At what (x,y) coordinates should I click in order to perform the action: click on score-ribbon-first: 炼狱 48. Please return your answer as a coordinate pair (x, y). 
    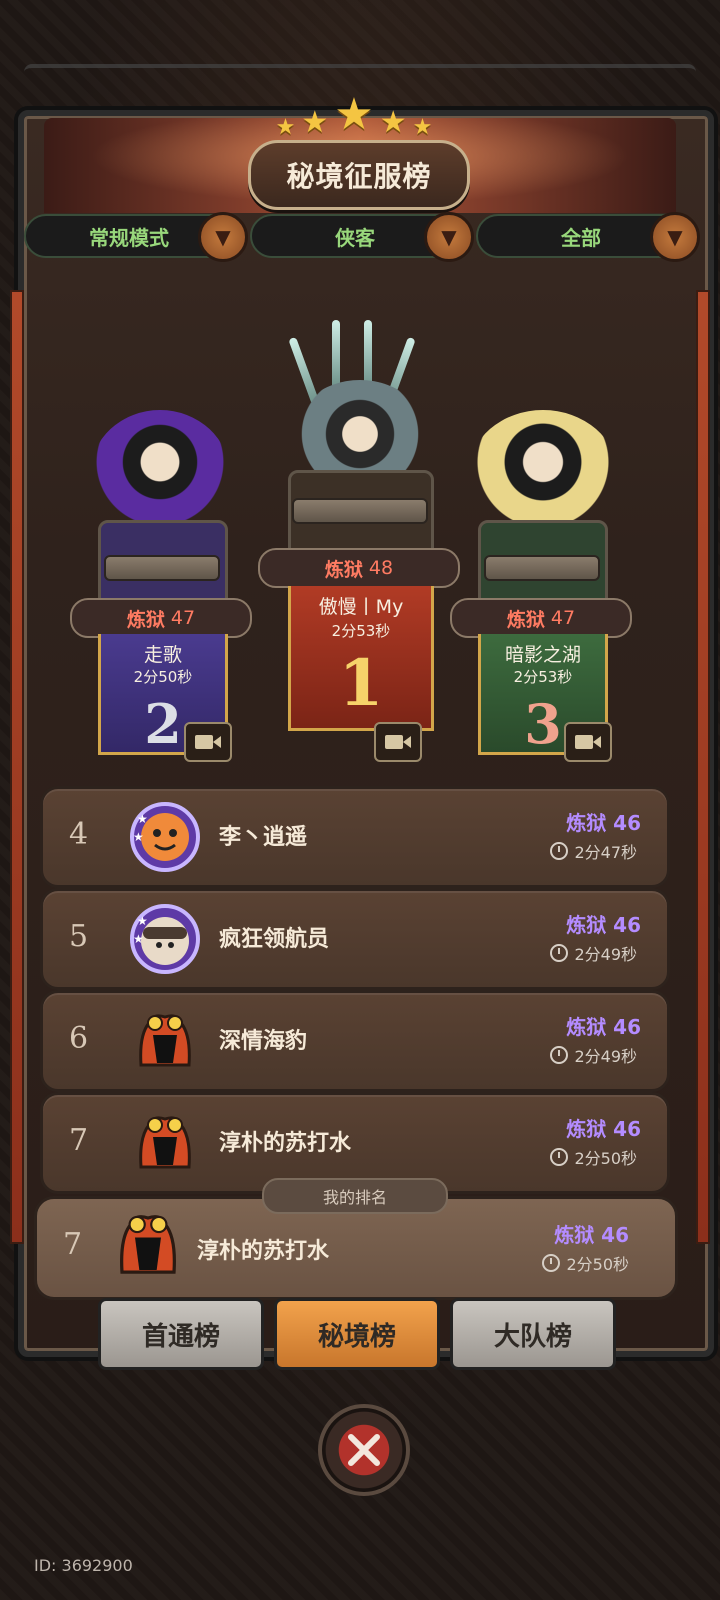
    Looking at the image, I should click on (359, 568).